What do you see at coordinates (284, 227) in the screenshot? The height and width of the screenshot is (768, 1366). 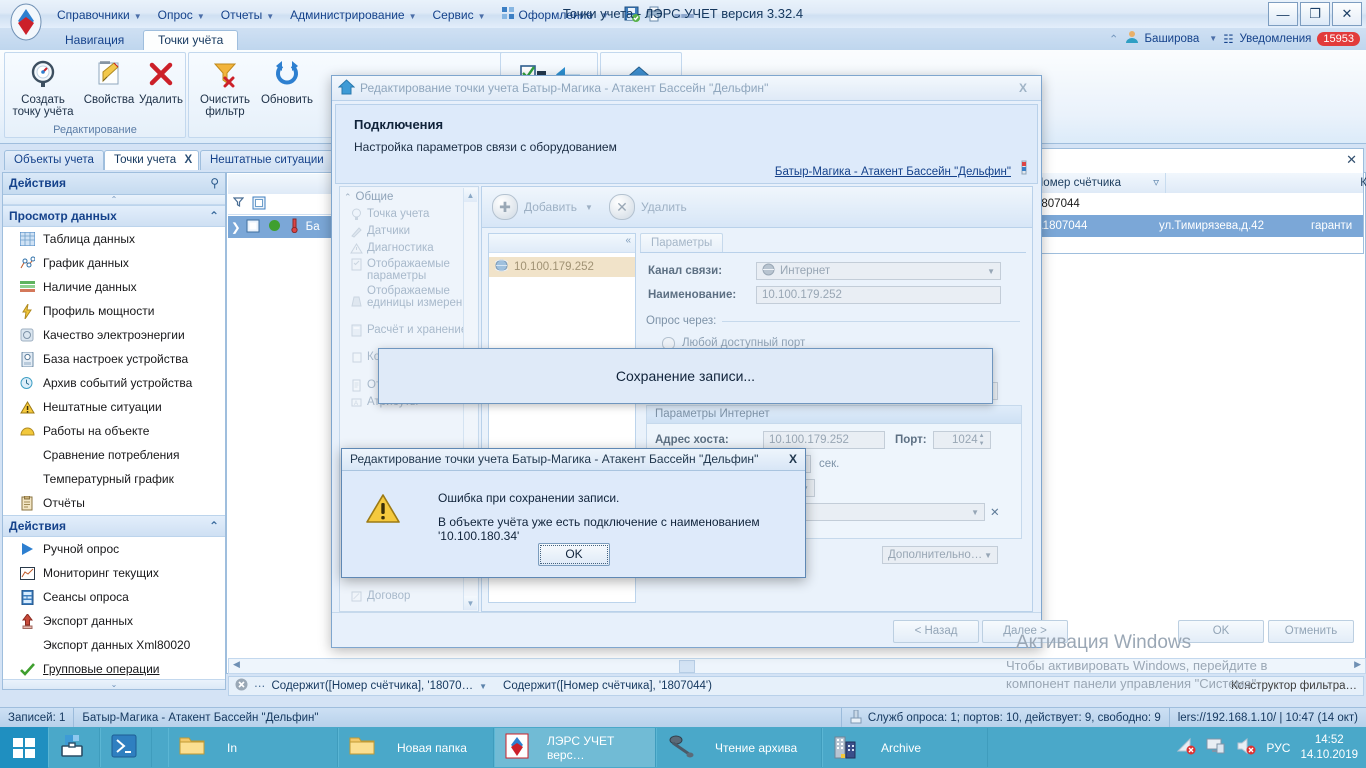 I see `table-row: ❯ Ба` at bounding box center [284, 227].